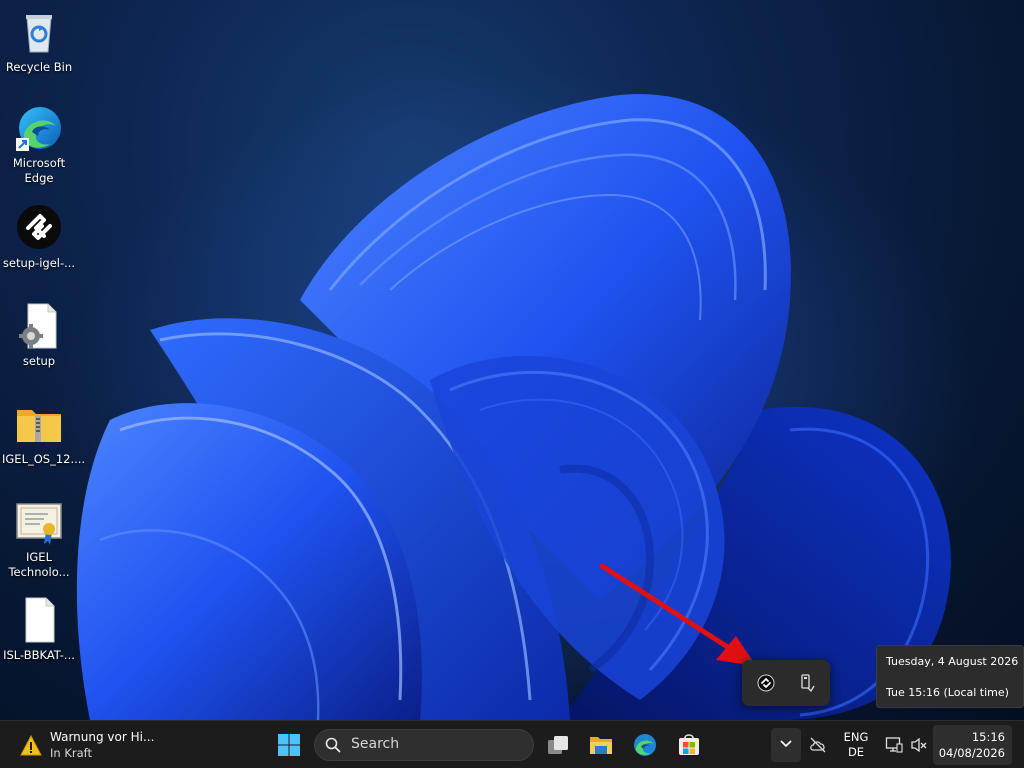 This screenshot has width=1024, height=768. I want to click on language-indicator: ENG DE, so click(856, 745).